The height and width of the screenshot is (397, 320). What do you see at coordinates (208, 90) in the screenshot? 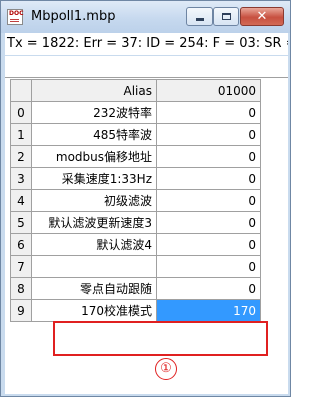
I see `value-column-header: 01000` at bounding box center [208, 90].